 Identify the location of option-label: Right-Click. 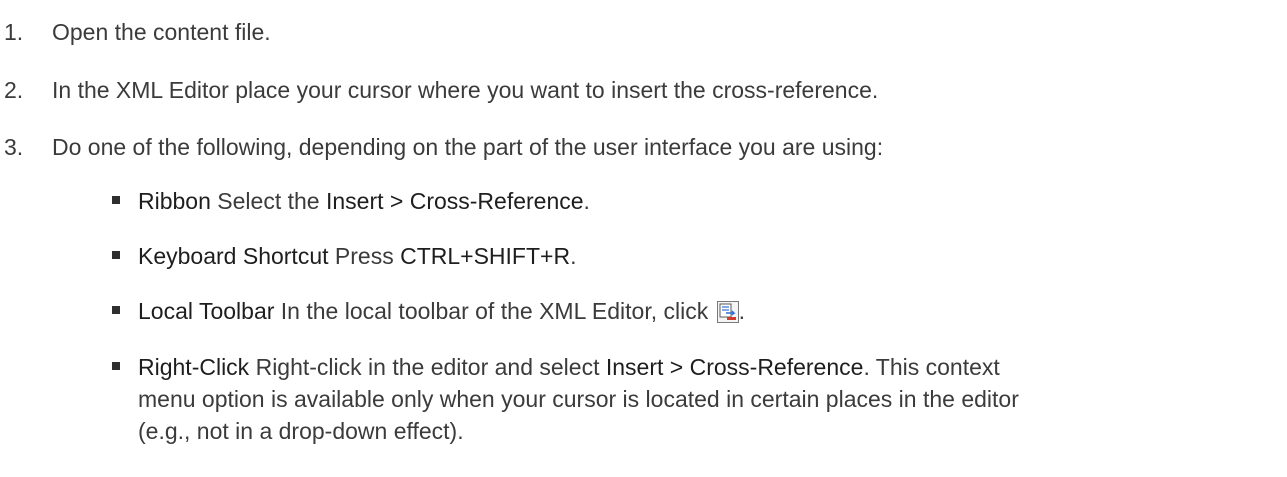
(194, 367).